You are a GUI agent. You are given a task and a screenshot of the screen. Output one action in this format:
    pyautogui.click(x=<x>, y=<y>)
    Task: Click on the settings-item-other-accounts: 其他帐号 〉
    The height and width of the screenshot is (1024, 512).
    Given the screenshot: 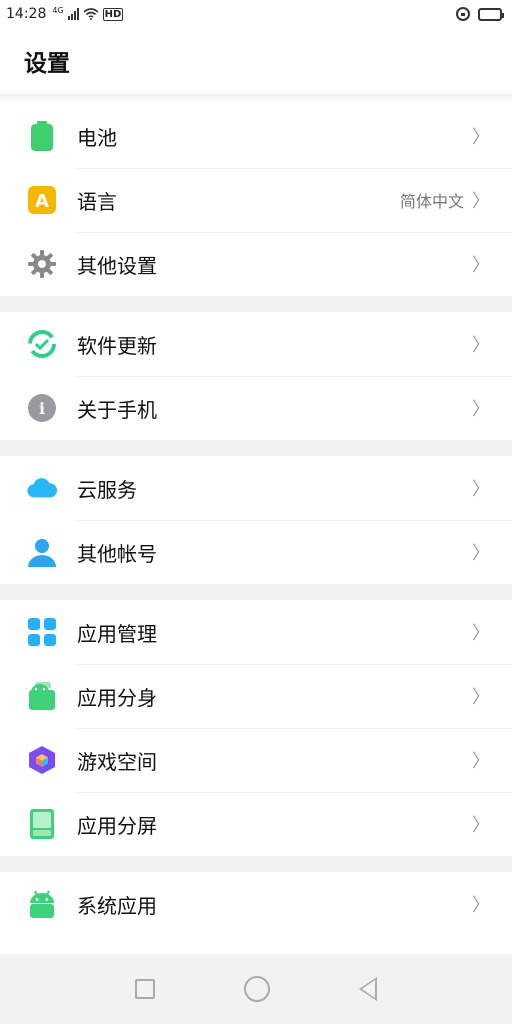 What is the action you would take?
    pyautogui.click(x=256, y=552)
    